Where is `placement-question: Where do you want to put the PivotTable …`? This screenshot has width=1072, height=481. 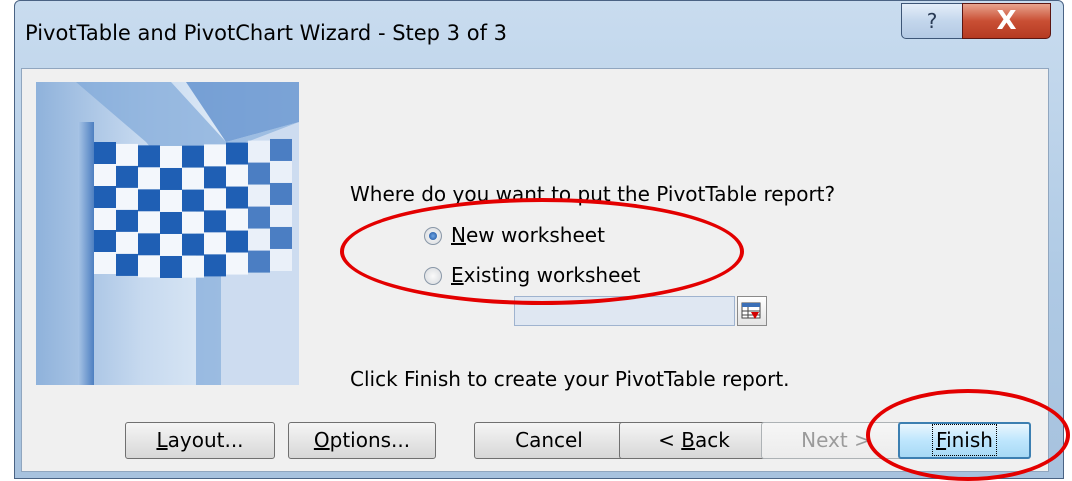
placement-question: Where do you want to put the PivotTable … is located at coordinates (593, 194).